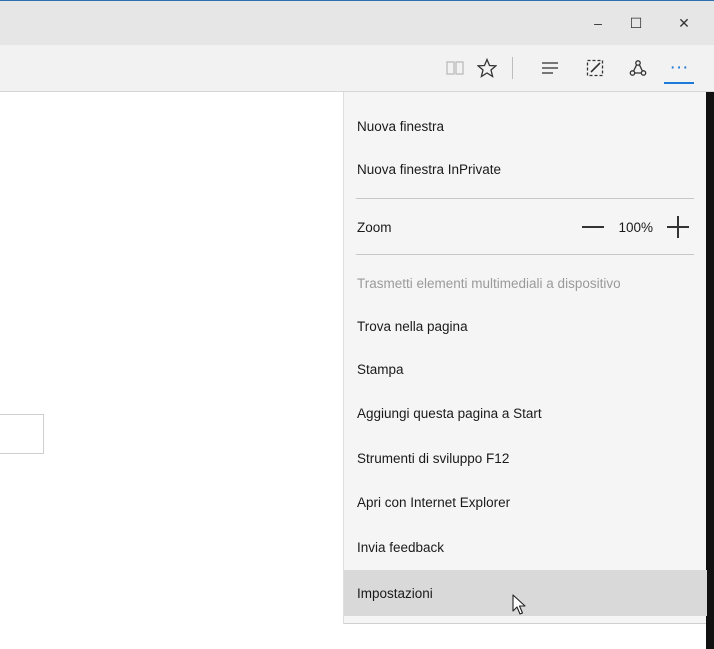 This screenshot has width=714, height=649. Describe the element at coordinates (519, 604) in the screenshot. I see `mouse-cursor-icon` at that location.